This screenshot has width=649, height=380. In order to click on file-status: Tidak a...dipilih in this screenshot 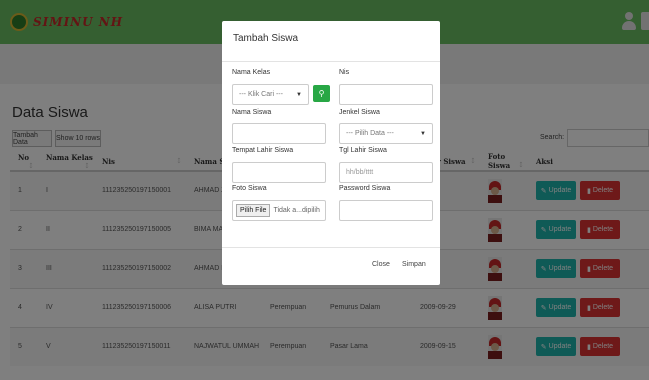, I will do `click(296, 210)`.